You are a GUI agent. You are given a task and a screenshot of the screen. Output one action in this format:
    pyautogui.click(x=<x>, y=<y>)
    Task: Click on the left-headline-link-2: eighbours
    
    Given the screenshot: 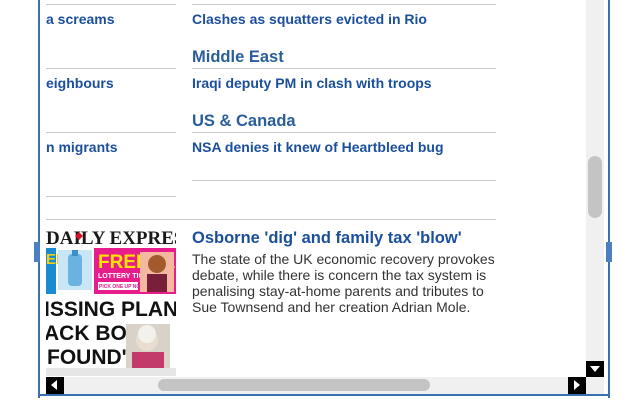 What is the action you would take?
    pyautogui.click(x=80, y=83)
    